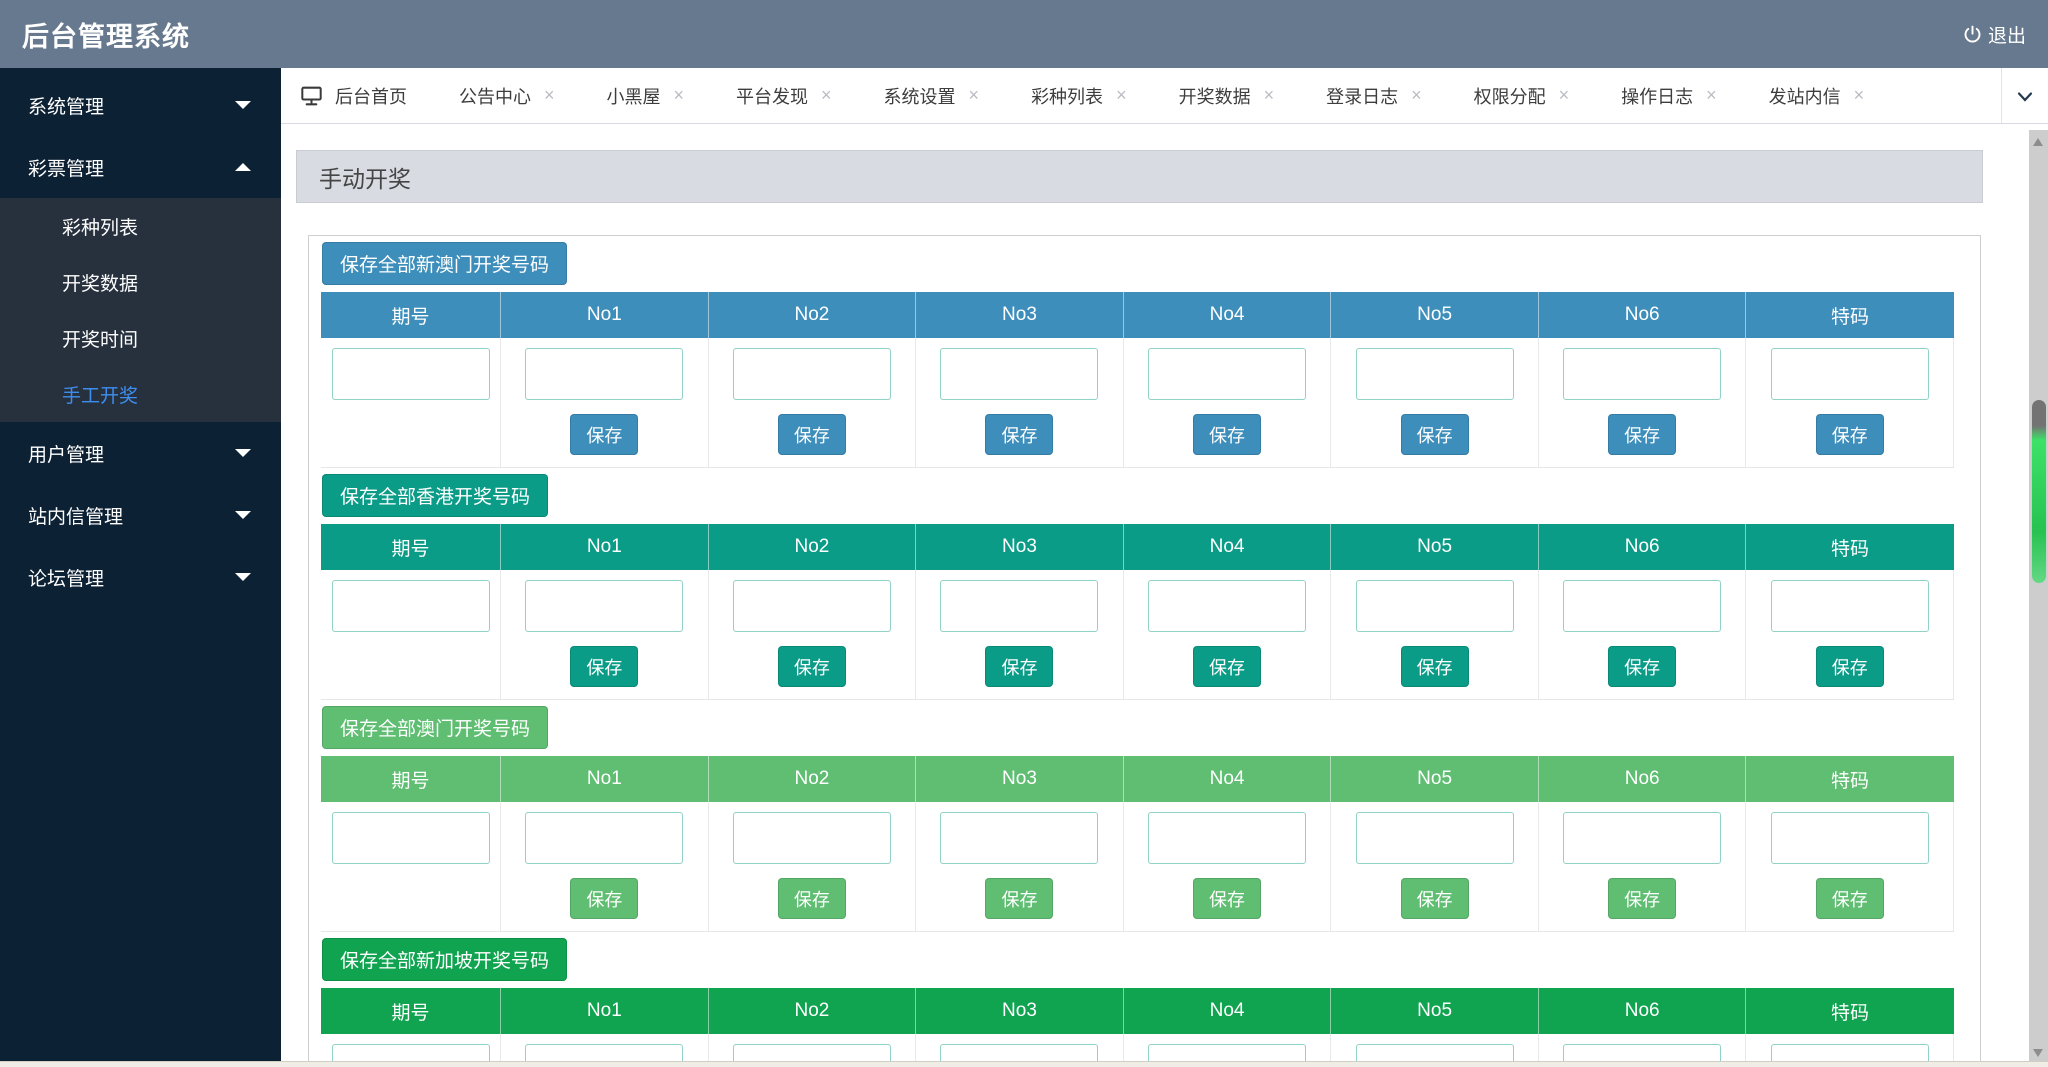 Image resolution: width=2048 pixels, height=1067 pixels. What do you see at coordinates (1137, 834) in the screenshot?
I see `input-row` at bounding box center [1137, 834].